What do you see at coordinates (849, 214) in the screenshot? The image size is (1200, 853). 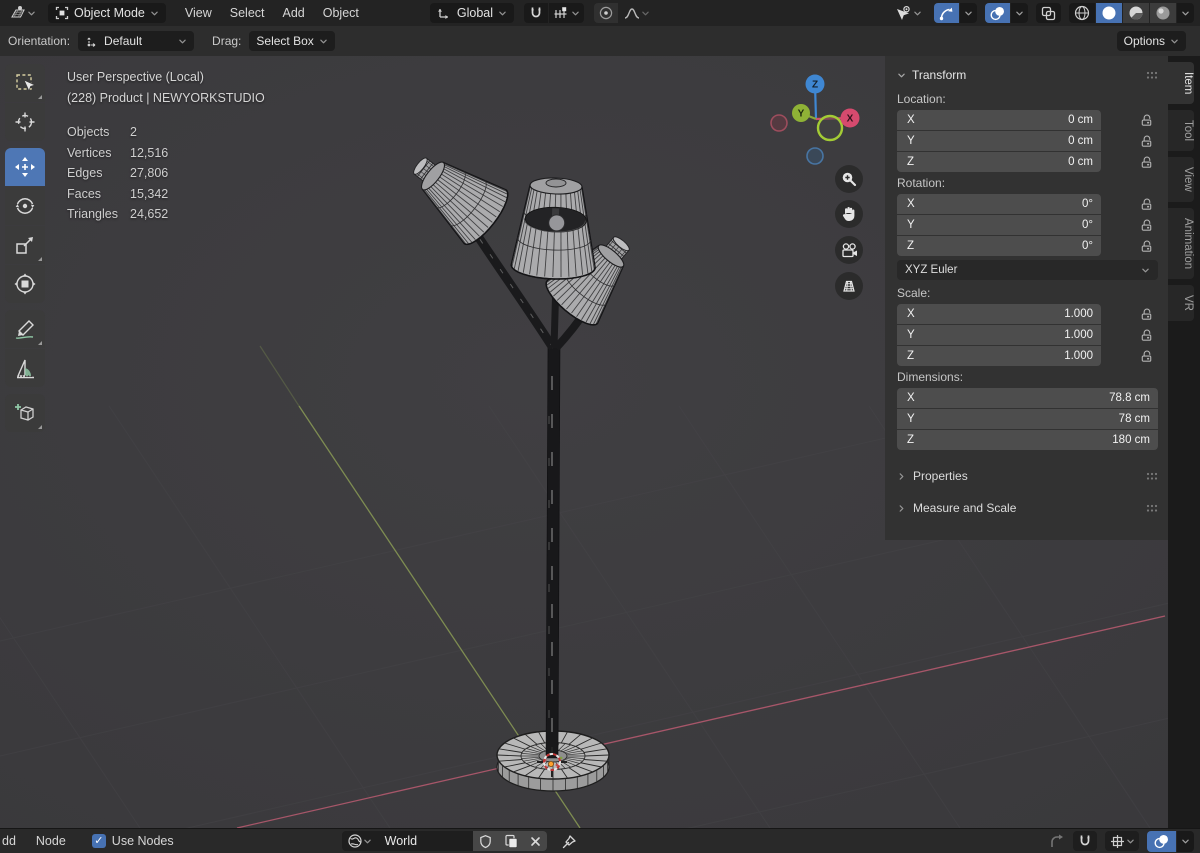 I see `pan-button` at bounding box center [849, 214].